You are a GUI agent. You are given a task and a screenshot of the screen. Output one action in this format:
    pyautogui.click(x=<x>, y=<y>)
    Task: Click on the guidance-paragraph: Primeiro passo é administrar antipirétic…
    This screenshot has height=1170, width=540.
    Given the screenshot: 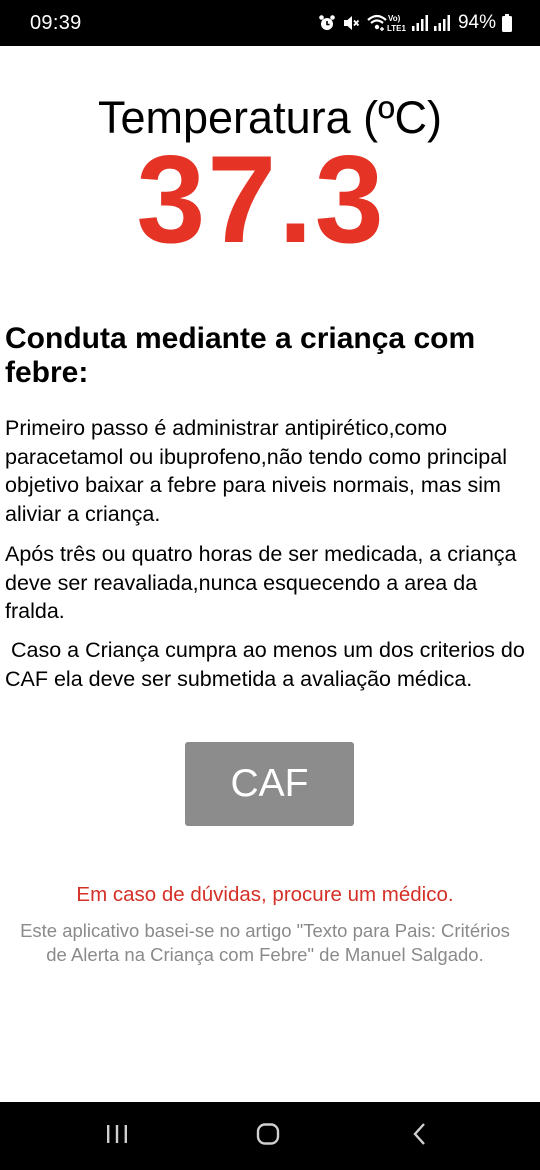 What is the action you would take?
    pyautogui.click(x=256, y=471)
    